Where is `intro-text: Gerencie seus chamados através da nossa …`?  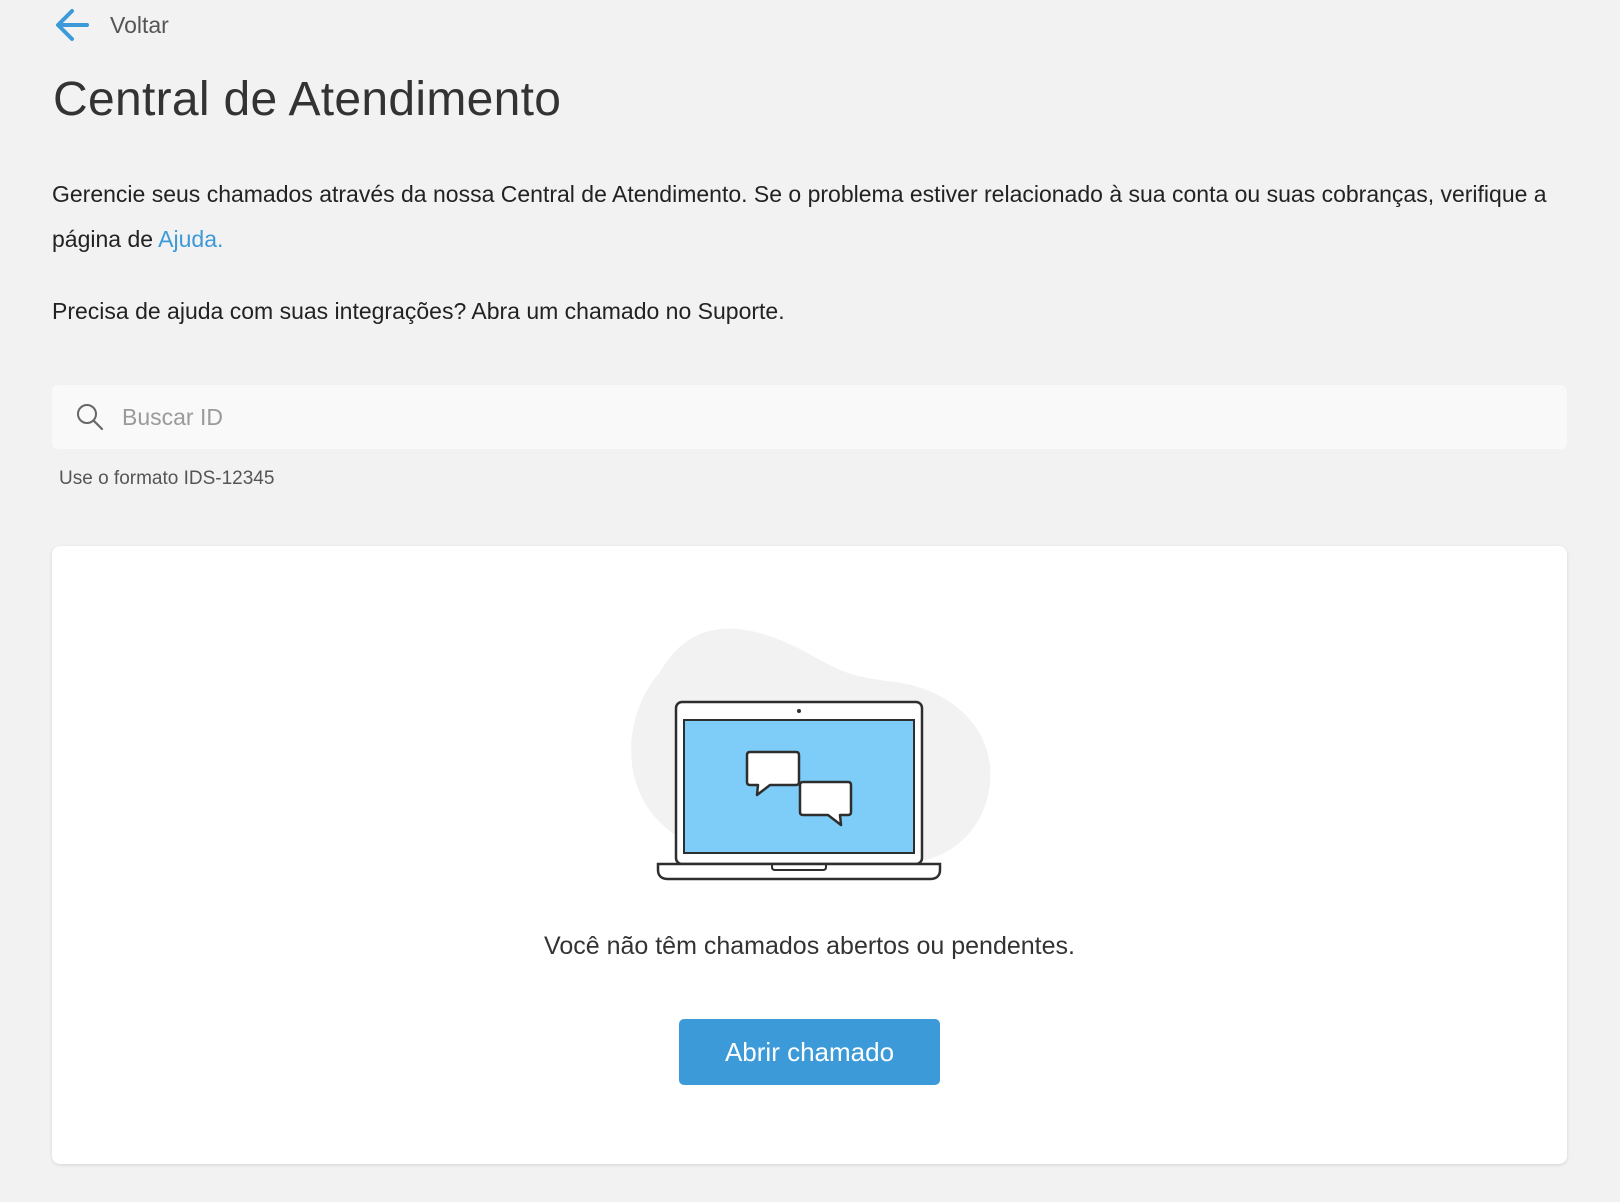 intro-text: Gerencie seus chamados através da nossa … is located at coordinates (817, 217).